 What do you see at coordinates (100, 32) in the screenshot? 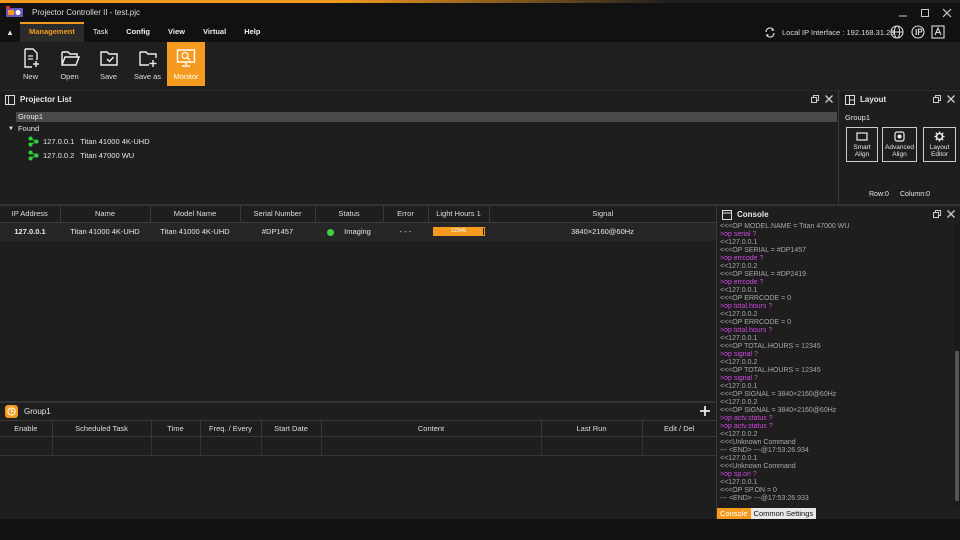
I see `menu-task: Task` at bounding box center [100, 32].